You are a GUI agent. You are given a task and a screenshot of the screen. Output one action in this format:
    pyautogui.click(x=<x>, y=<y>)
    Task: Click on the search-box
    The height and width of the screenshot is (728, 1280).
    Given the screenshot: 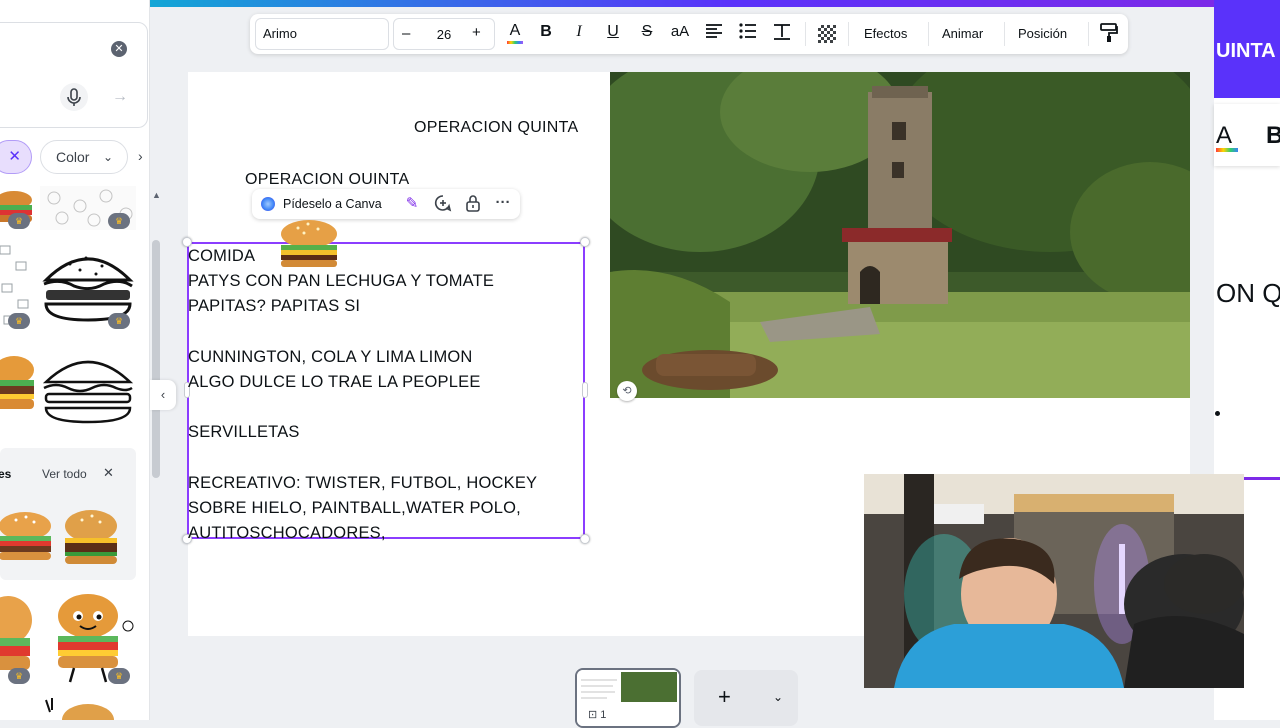 What is the action you would take?
    pyautogui.click(x=74, y=75)
    